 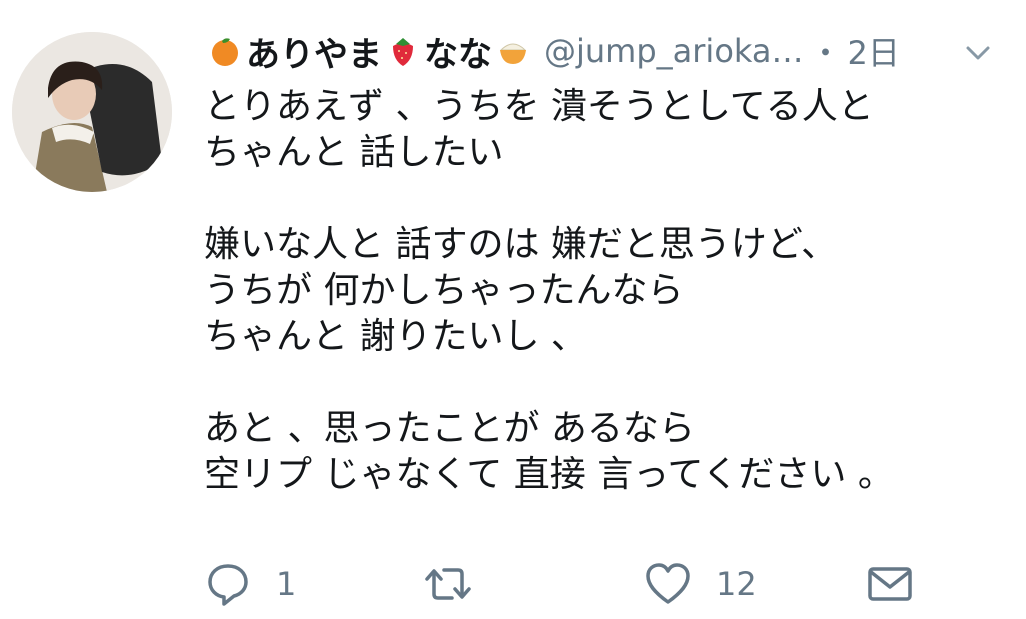 I want to click on retweet-icon, so click(x=448, y=584).